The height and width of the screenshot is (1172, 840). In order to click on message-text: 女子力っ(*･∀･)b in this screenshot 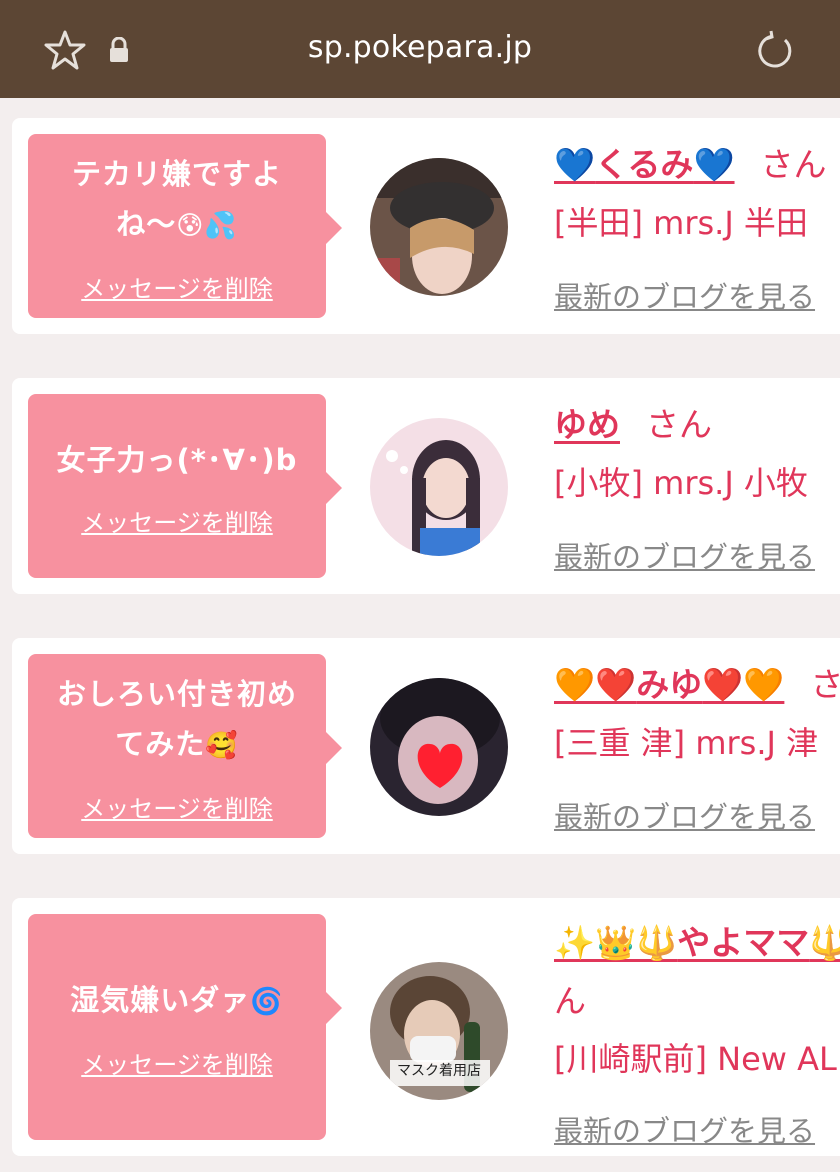, I will do `click(177, 459)`.